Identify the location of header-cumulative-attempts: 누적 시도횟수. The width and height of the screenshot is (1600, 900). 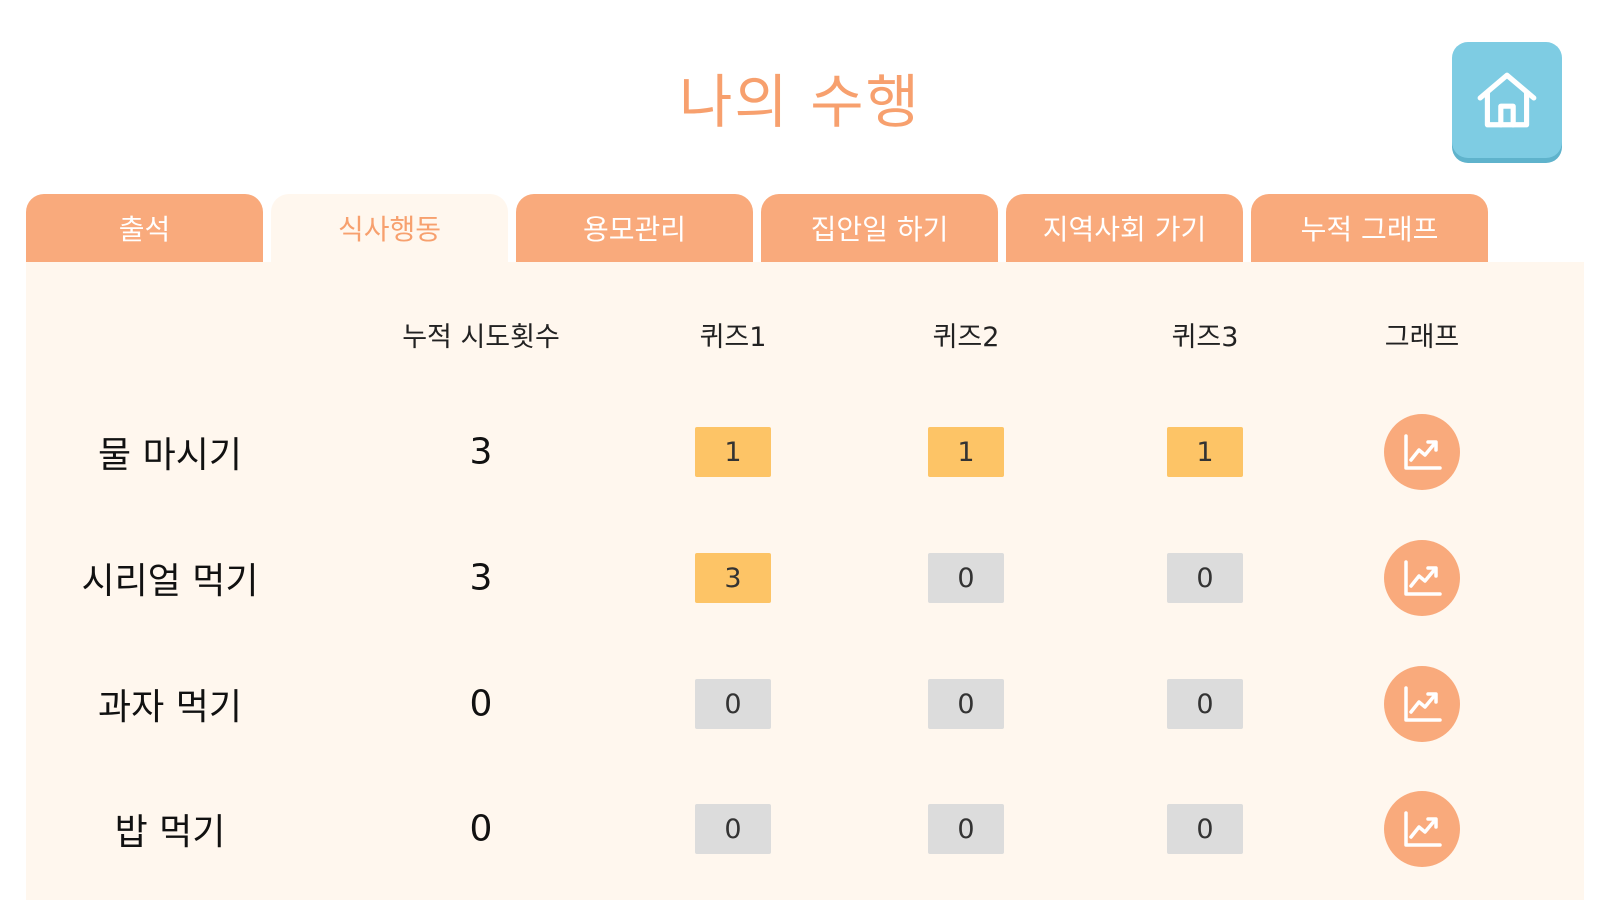
(481, 337).